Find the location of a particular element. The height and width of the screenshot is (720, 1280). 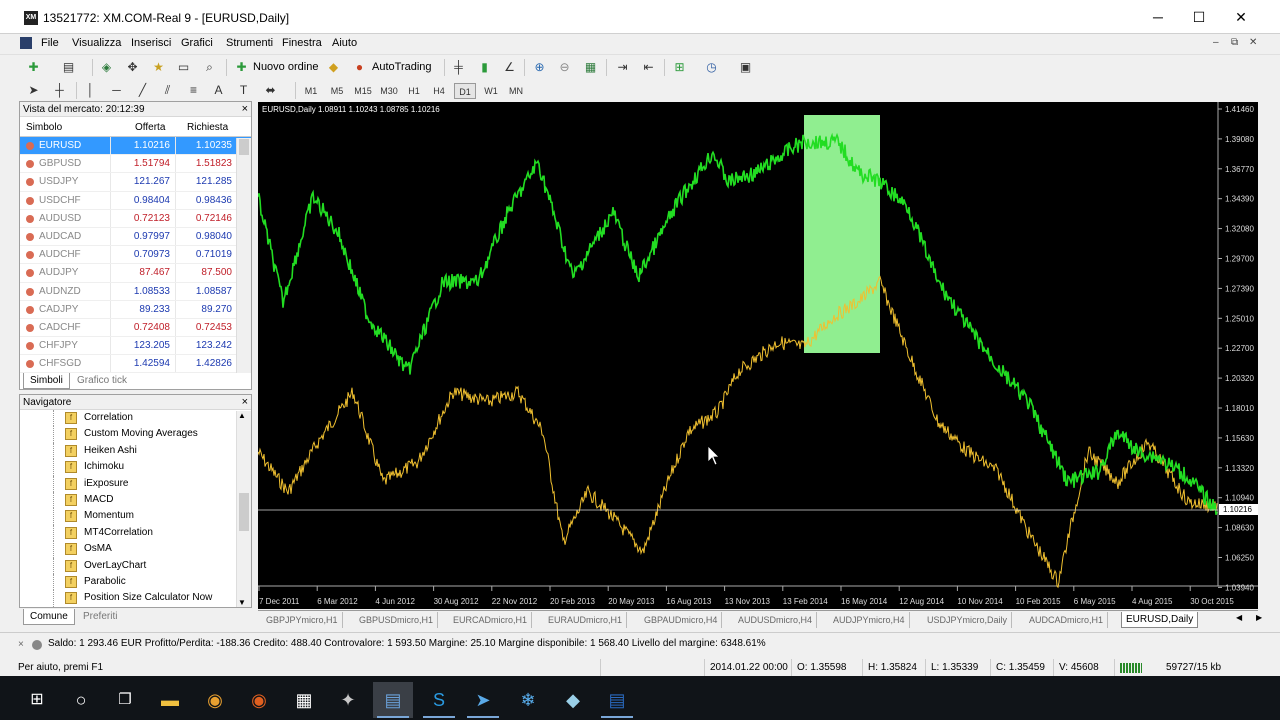

zoom-in-icon: ⊕ is located at coordinates (539, 67).